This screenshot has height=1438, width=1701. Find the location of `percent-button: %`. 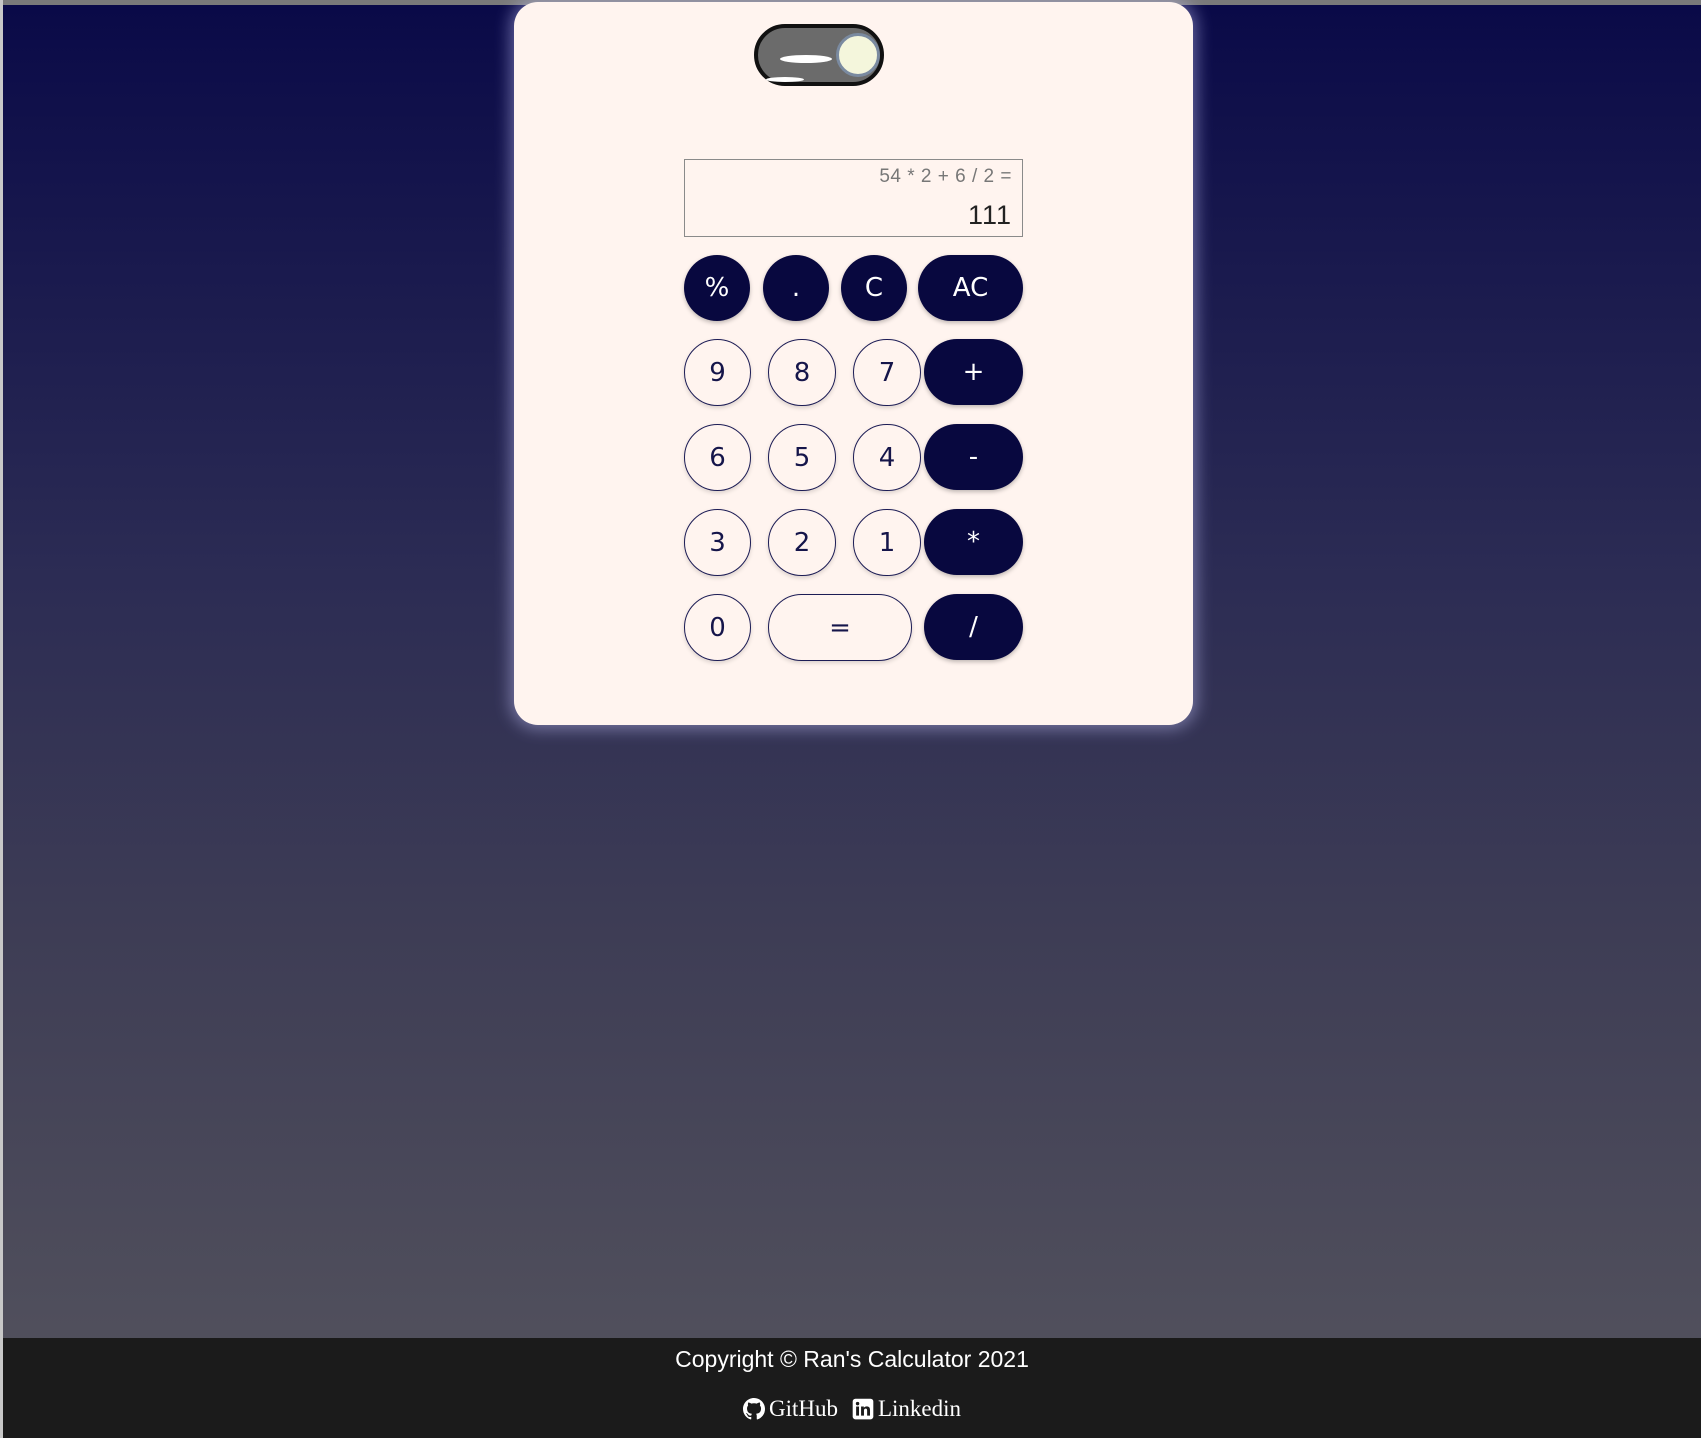

percent-button: % is located at coordinates (717, 288).